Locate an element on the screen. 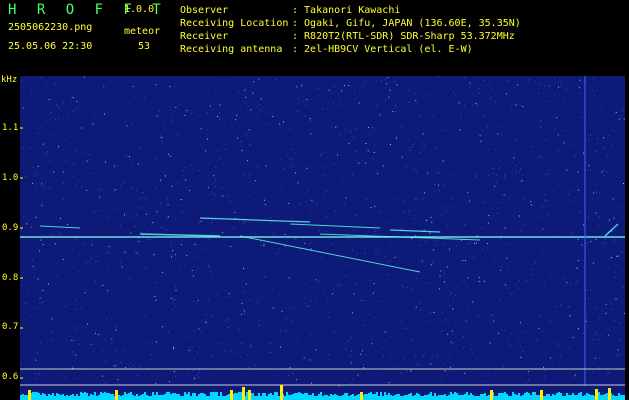  y-tick-label: 1.0 is located at coordinates (10, 178).